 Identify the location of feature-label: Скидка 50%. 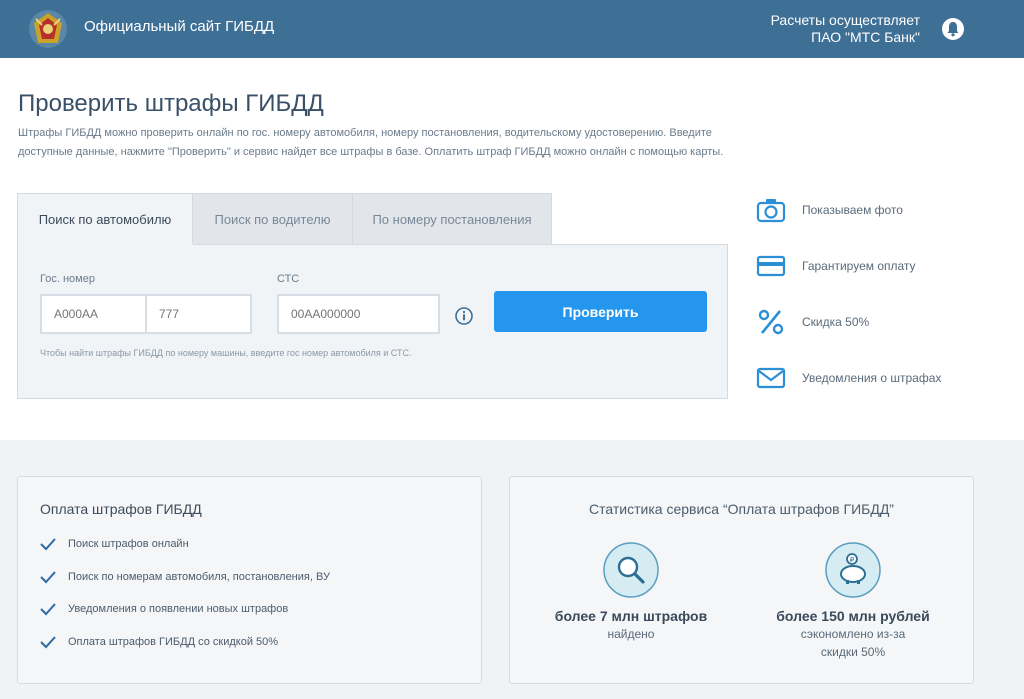
(836, 322).